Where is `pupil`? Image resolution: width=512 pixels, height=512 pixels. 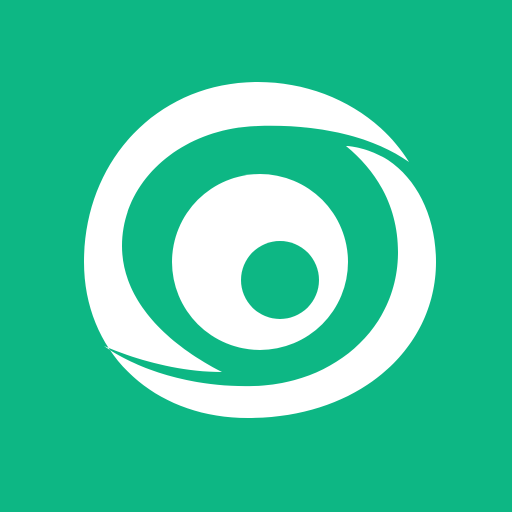 pupil is located at coordinates (280, 280).